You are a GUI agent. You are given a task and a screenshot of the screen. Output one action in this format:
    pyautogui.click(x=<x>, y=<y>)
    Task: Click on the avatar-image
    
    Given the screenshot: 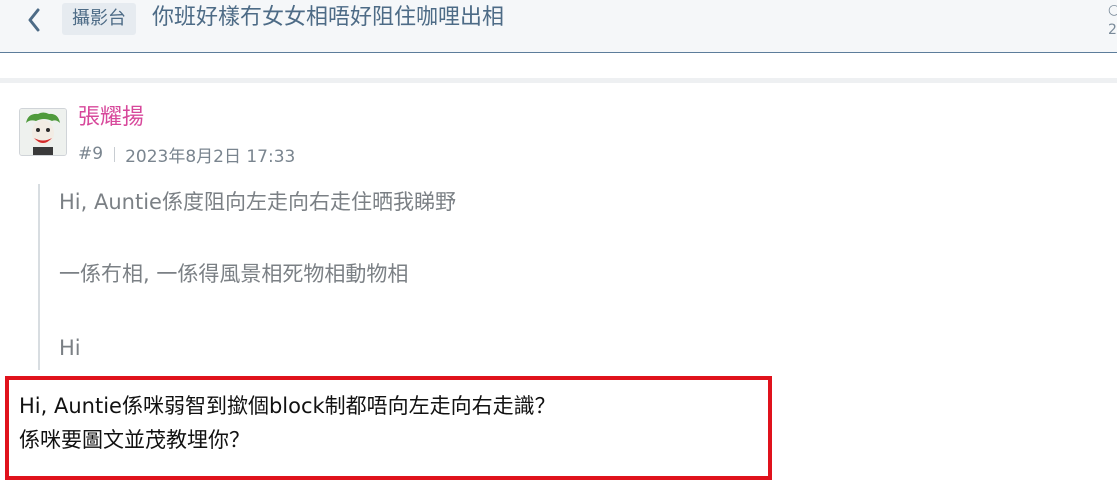 What is the action you would take?
    pyautogui.click(x=43, y=132)
    